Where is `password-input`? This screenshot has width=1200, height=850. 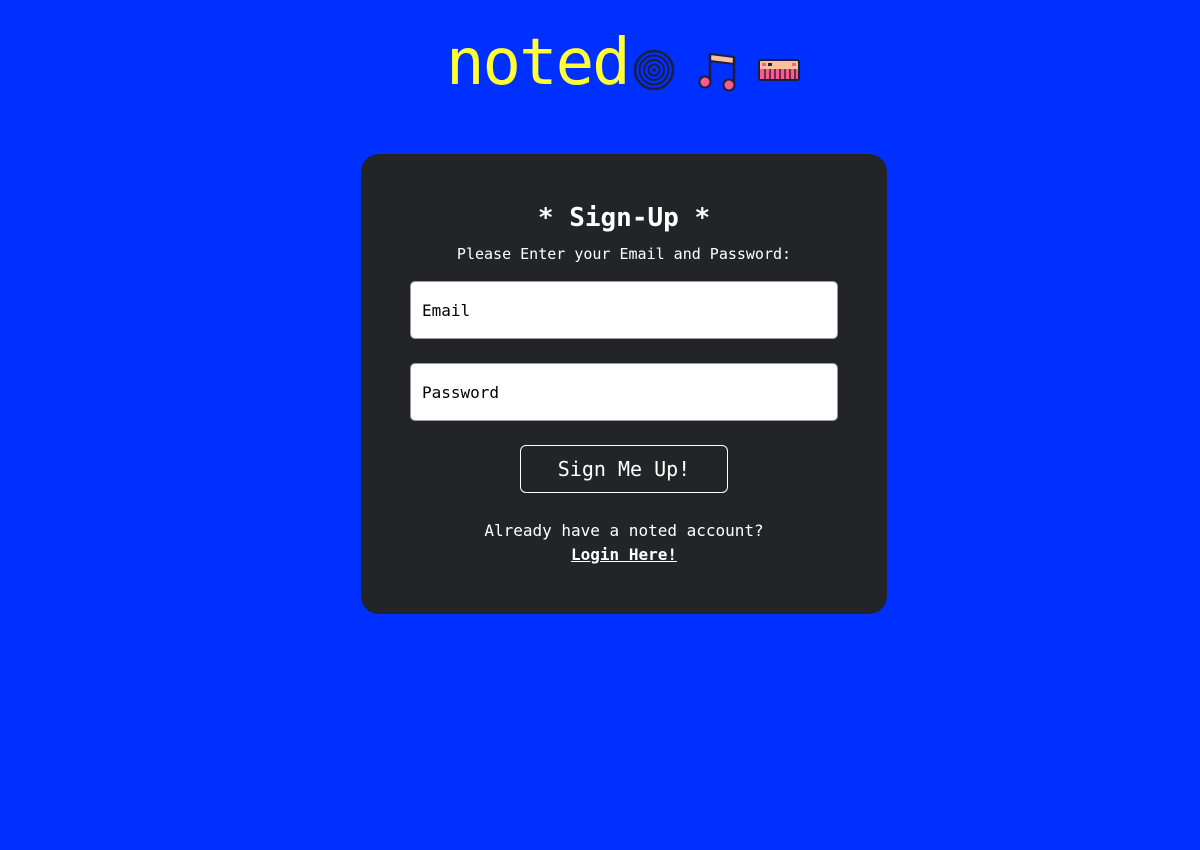
password-input is located at coordinates (624, 392).